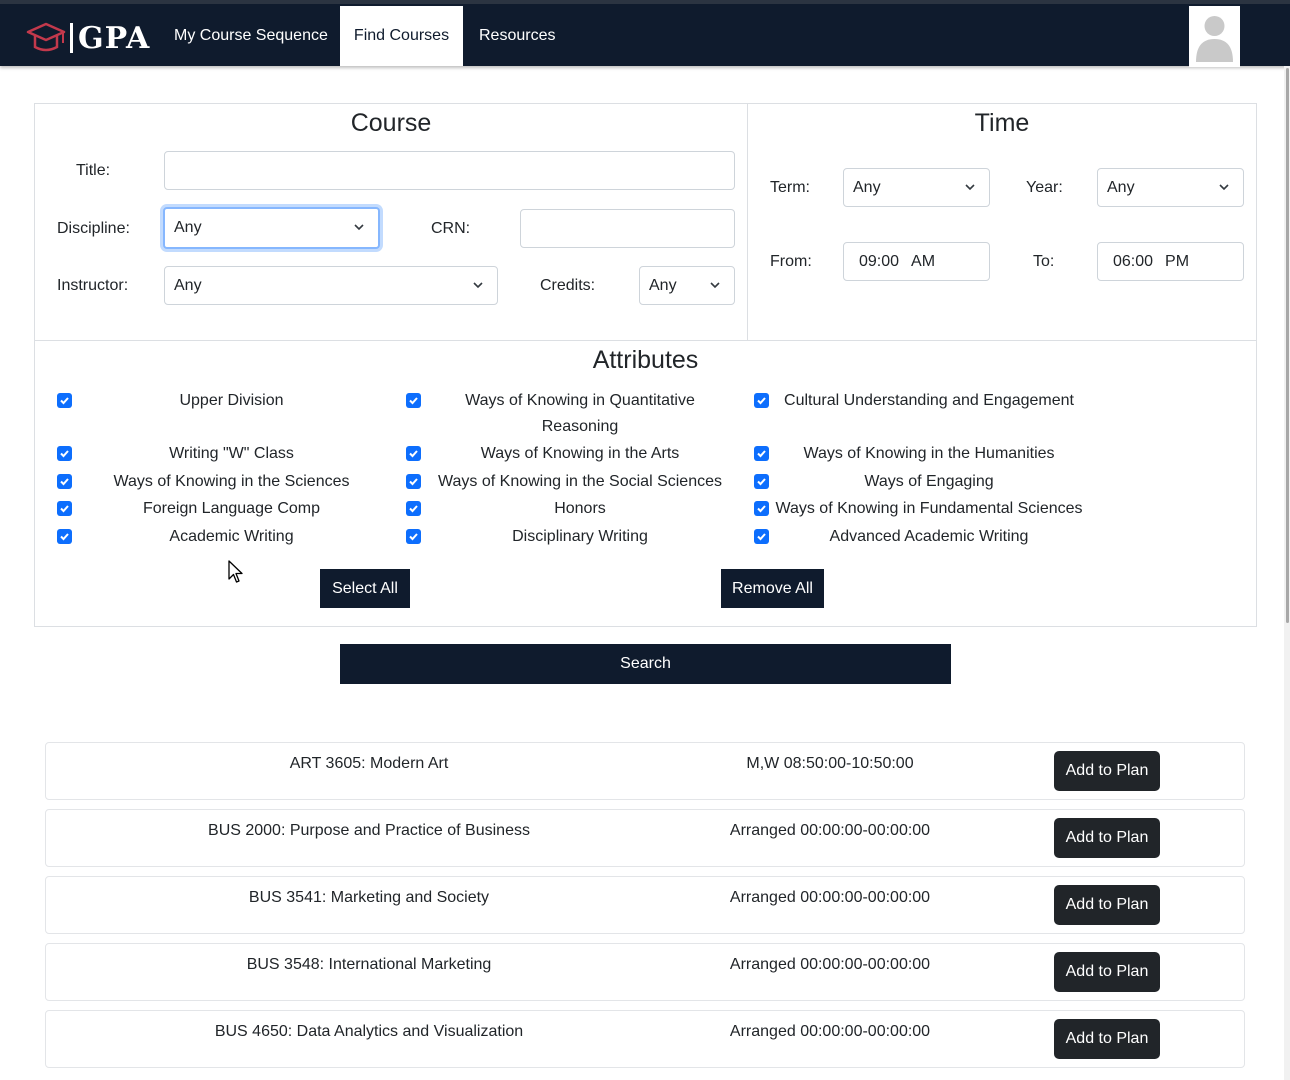  I want to click on course-panel-title: Course, so click(391, 123).